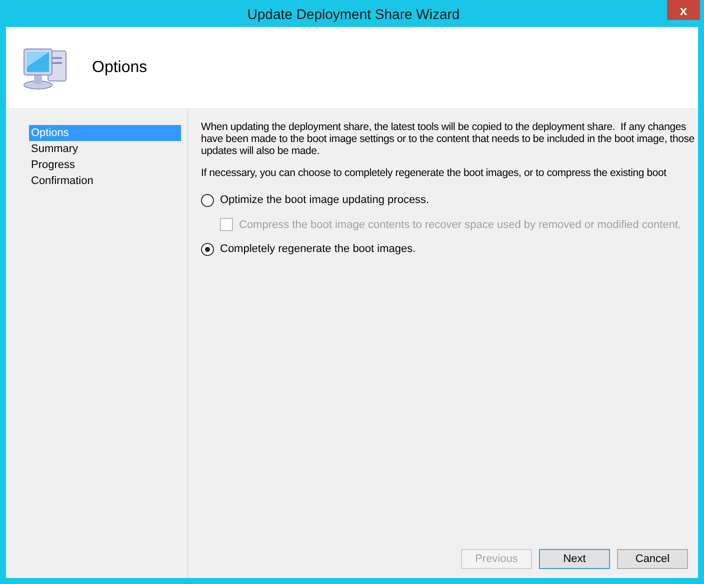  I want to click on option-label: Completely regenerate the boot images., so click(318, 249).